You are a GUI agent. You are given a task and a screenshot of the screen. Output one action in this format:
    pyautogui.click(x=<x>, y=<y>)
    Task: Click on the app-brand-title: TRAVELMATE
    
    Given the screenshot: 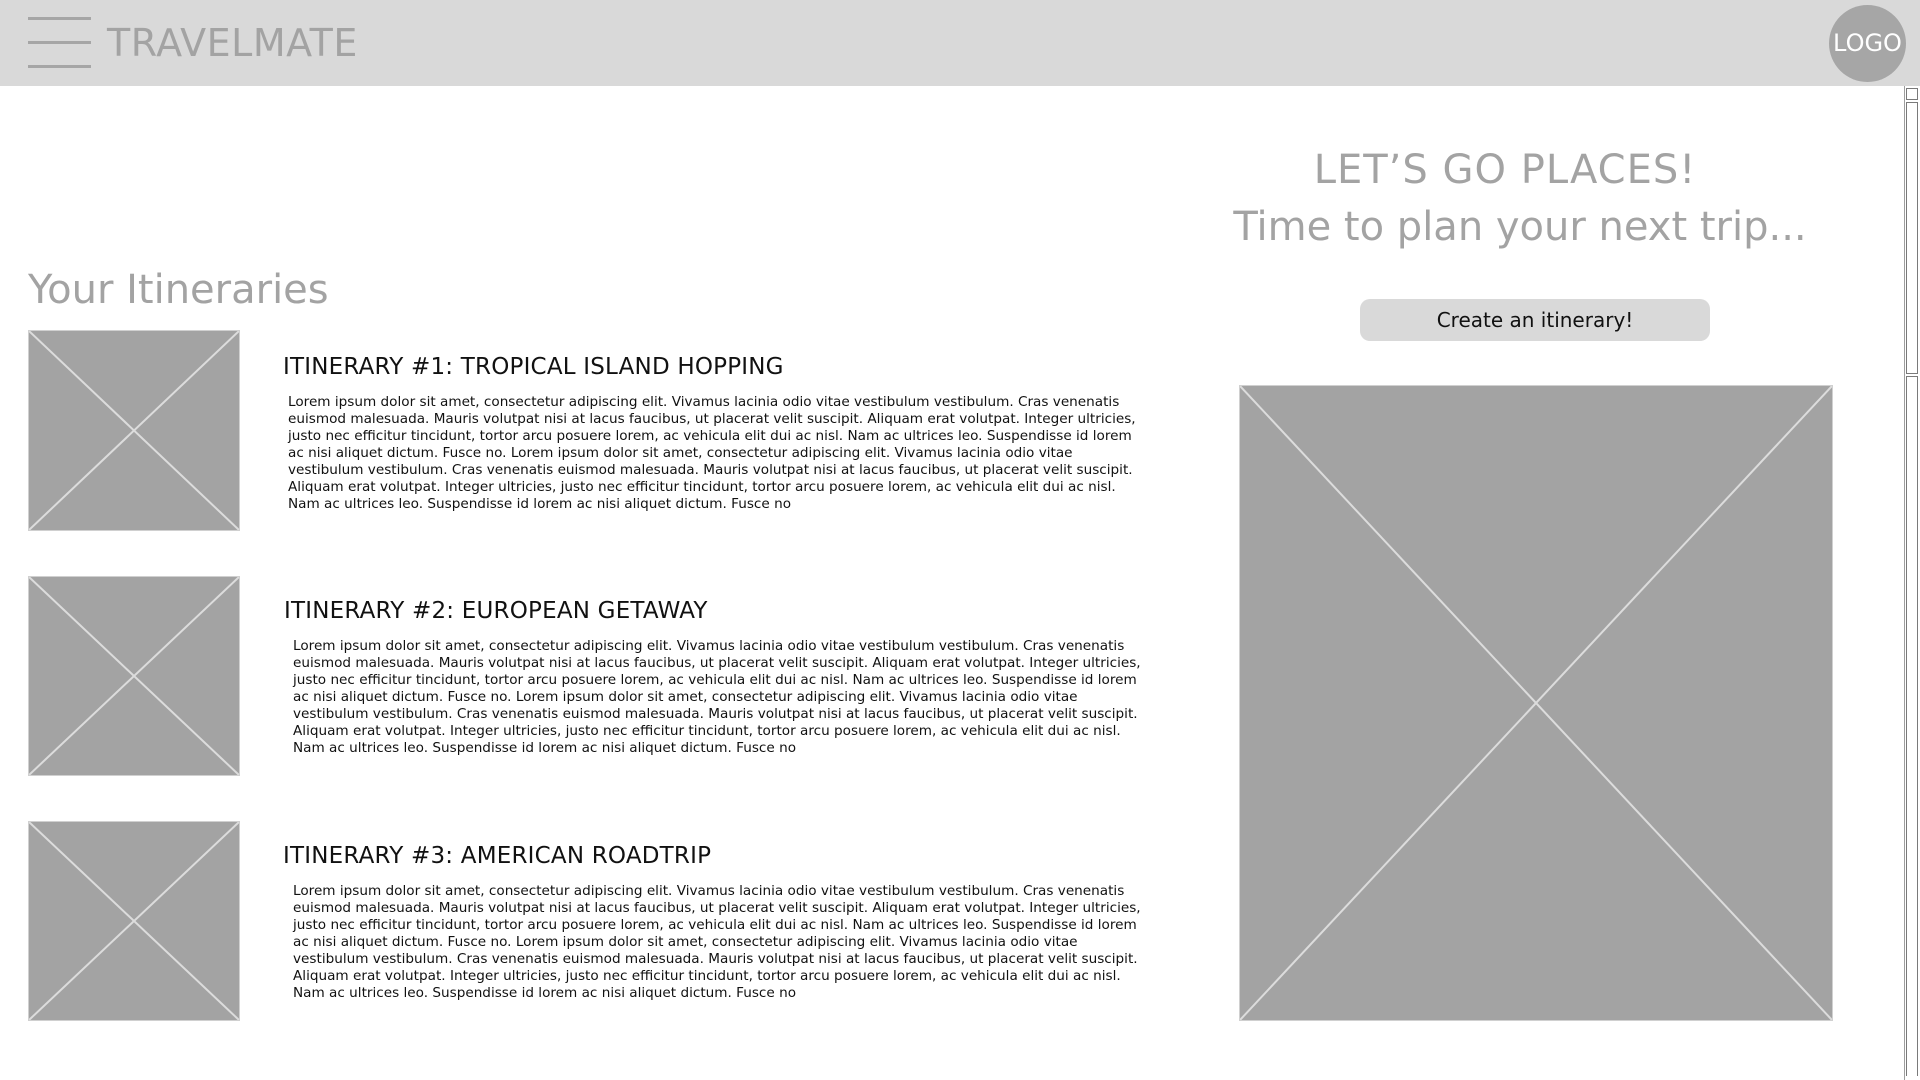 What is the action you would take?
    pyautogui.click(x=232, y=43)
    